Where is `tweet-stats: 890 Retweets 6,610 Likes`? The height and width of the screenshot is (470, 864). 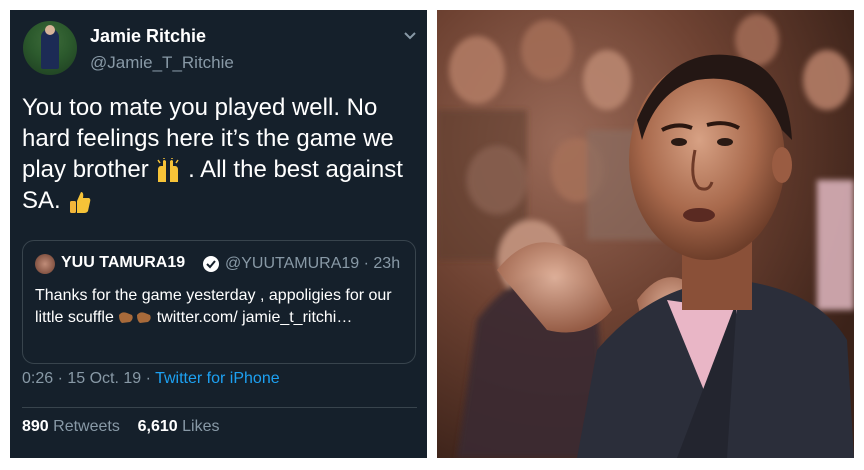
tweet-stats: 890 Retweets 6,610 Likes is located at coordinates (120, 427).